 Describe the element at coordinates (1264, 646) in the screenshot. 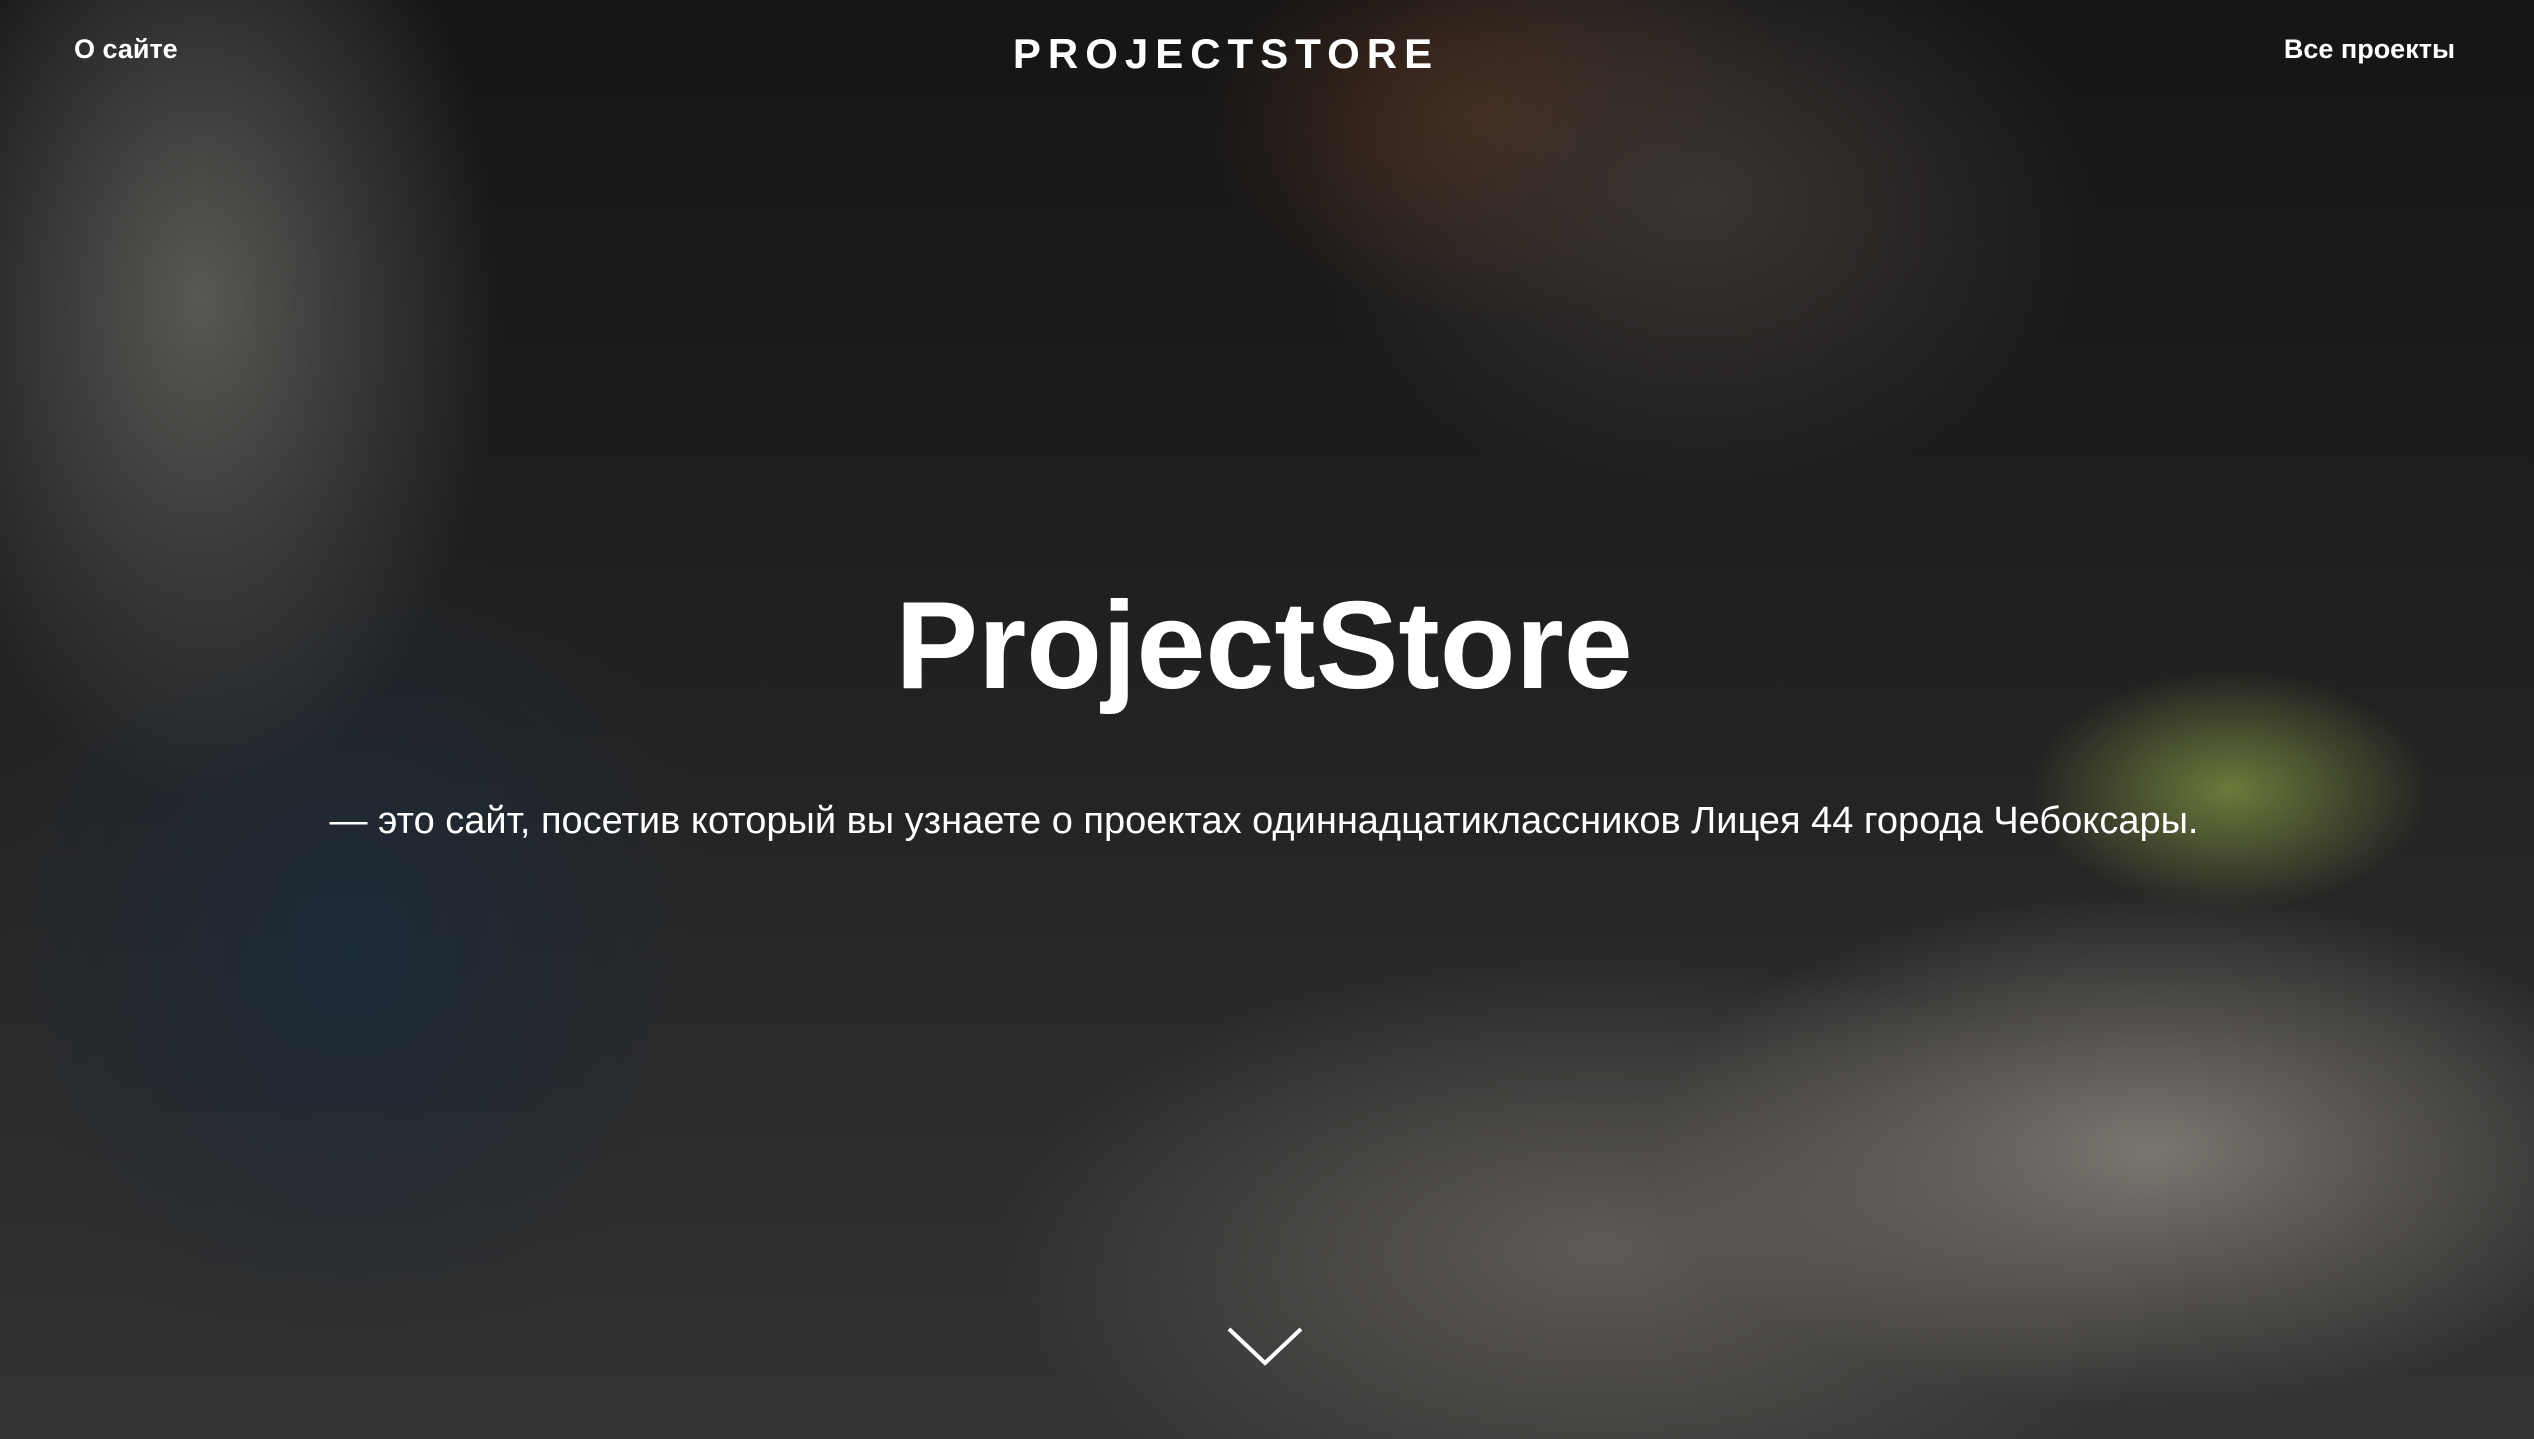

I see `hero-title: ProjectStore` at that location.